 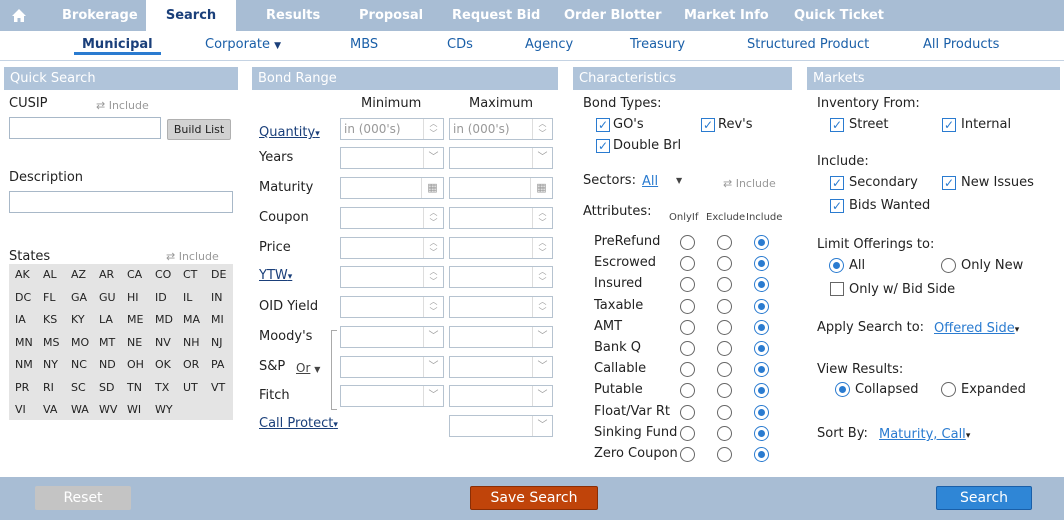 I want to click on build-list-button: Build List, so click(x=199, y=129).